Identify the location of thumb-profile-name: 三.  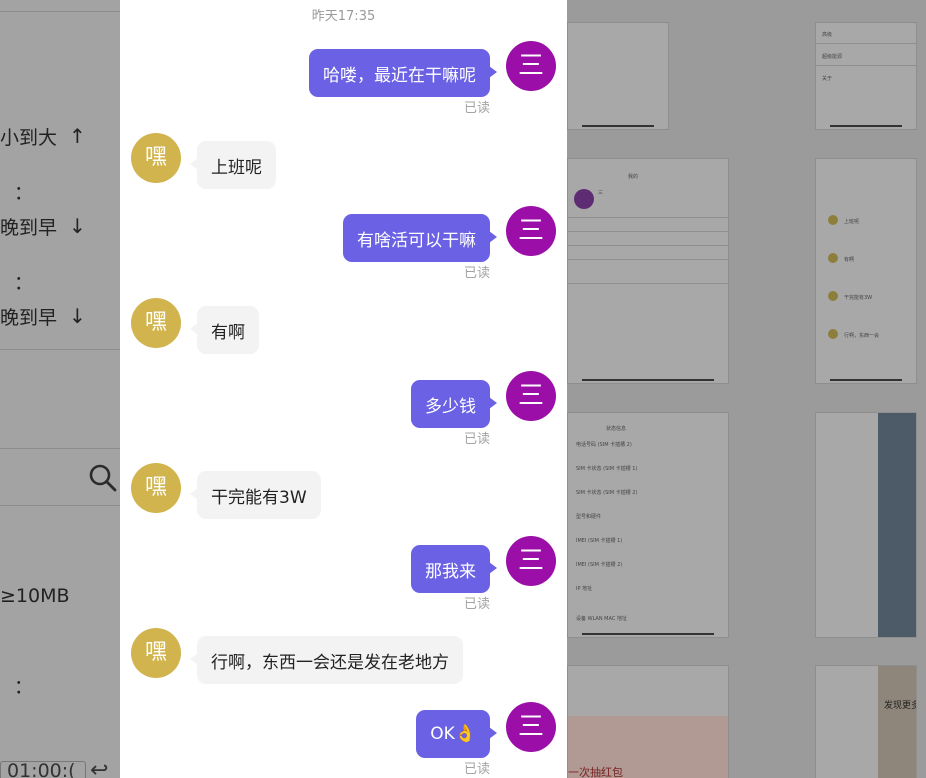
(601, 193).